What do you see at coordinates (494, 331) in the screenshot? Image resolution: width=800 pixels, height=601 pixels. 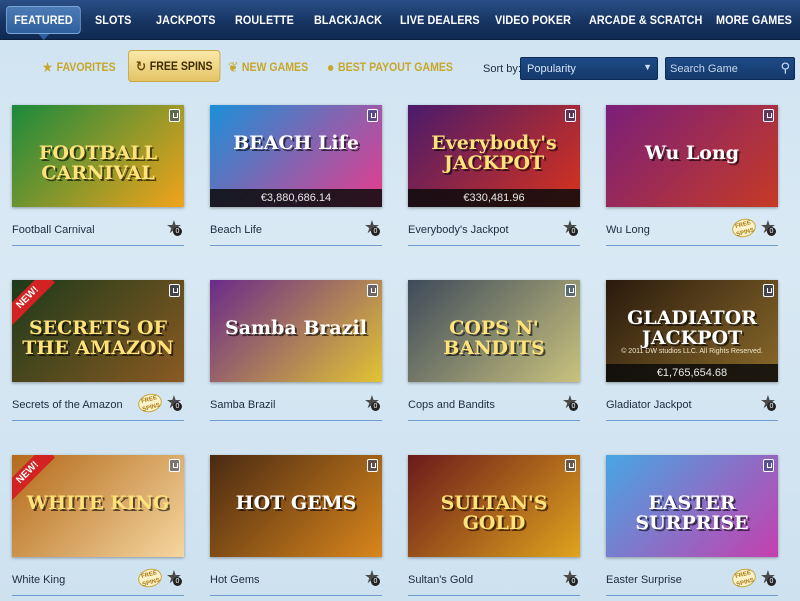 I see `game-thumbnail: COPS N' BANDITS` at bounding box center [494, 331].